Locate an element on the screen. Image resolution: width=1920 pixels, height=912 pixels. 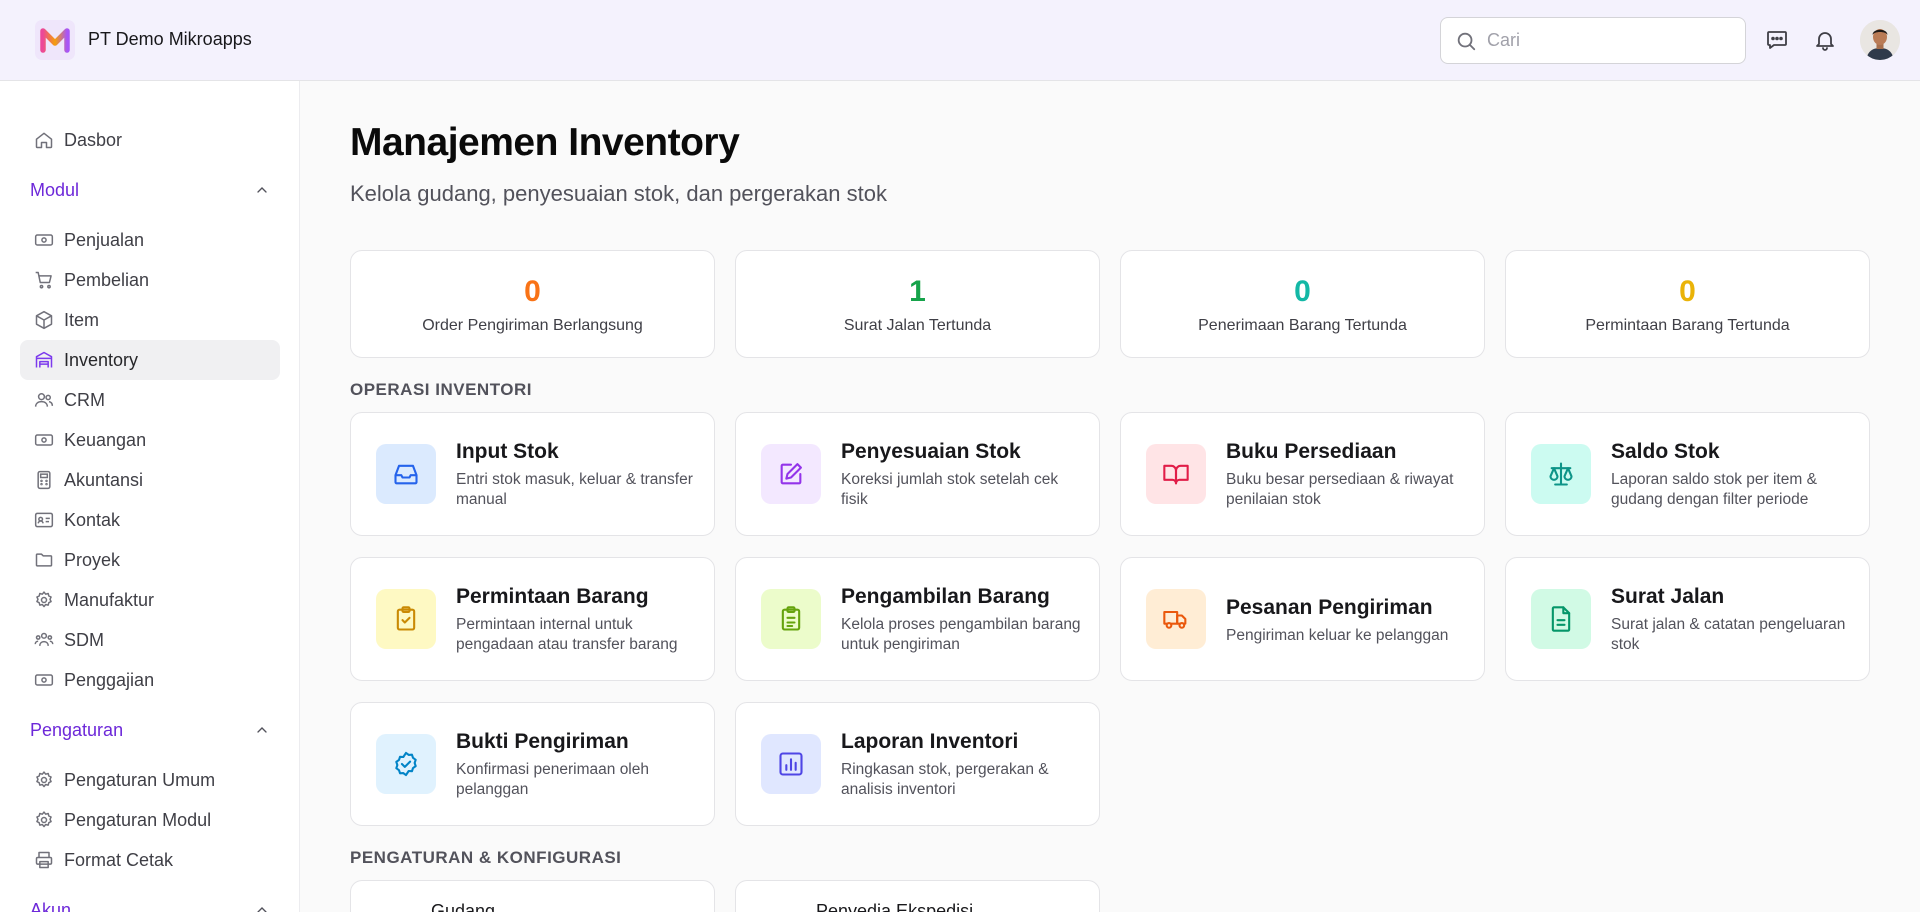
stat-card: 0 Penerimaan Barang Tertunda is located at coordinates (1302, 304).